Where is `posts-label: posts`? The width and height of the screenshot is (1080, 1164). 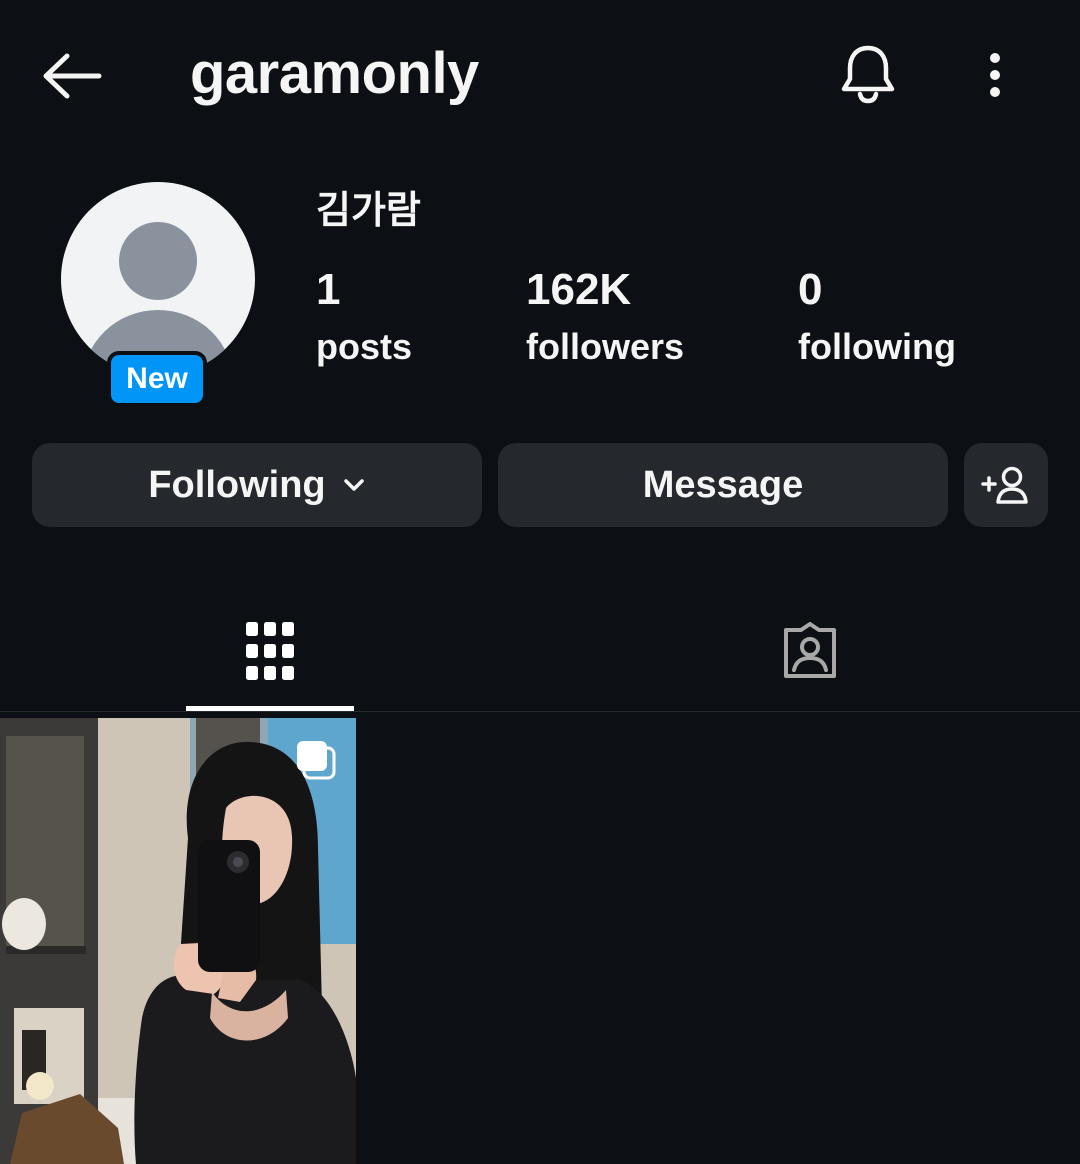
posts-label: posts is located at coordinates (364, 346).